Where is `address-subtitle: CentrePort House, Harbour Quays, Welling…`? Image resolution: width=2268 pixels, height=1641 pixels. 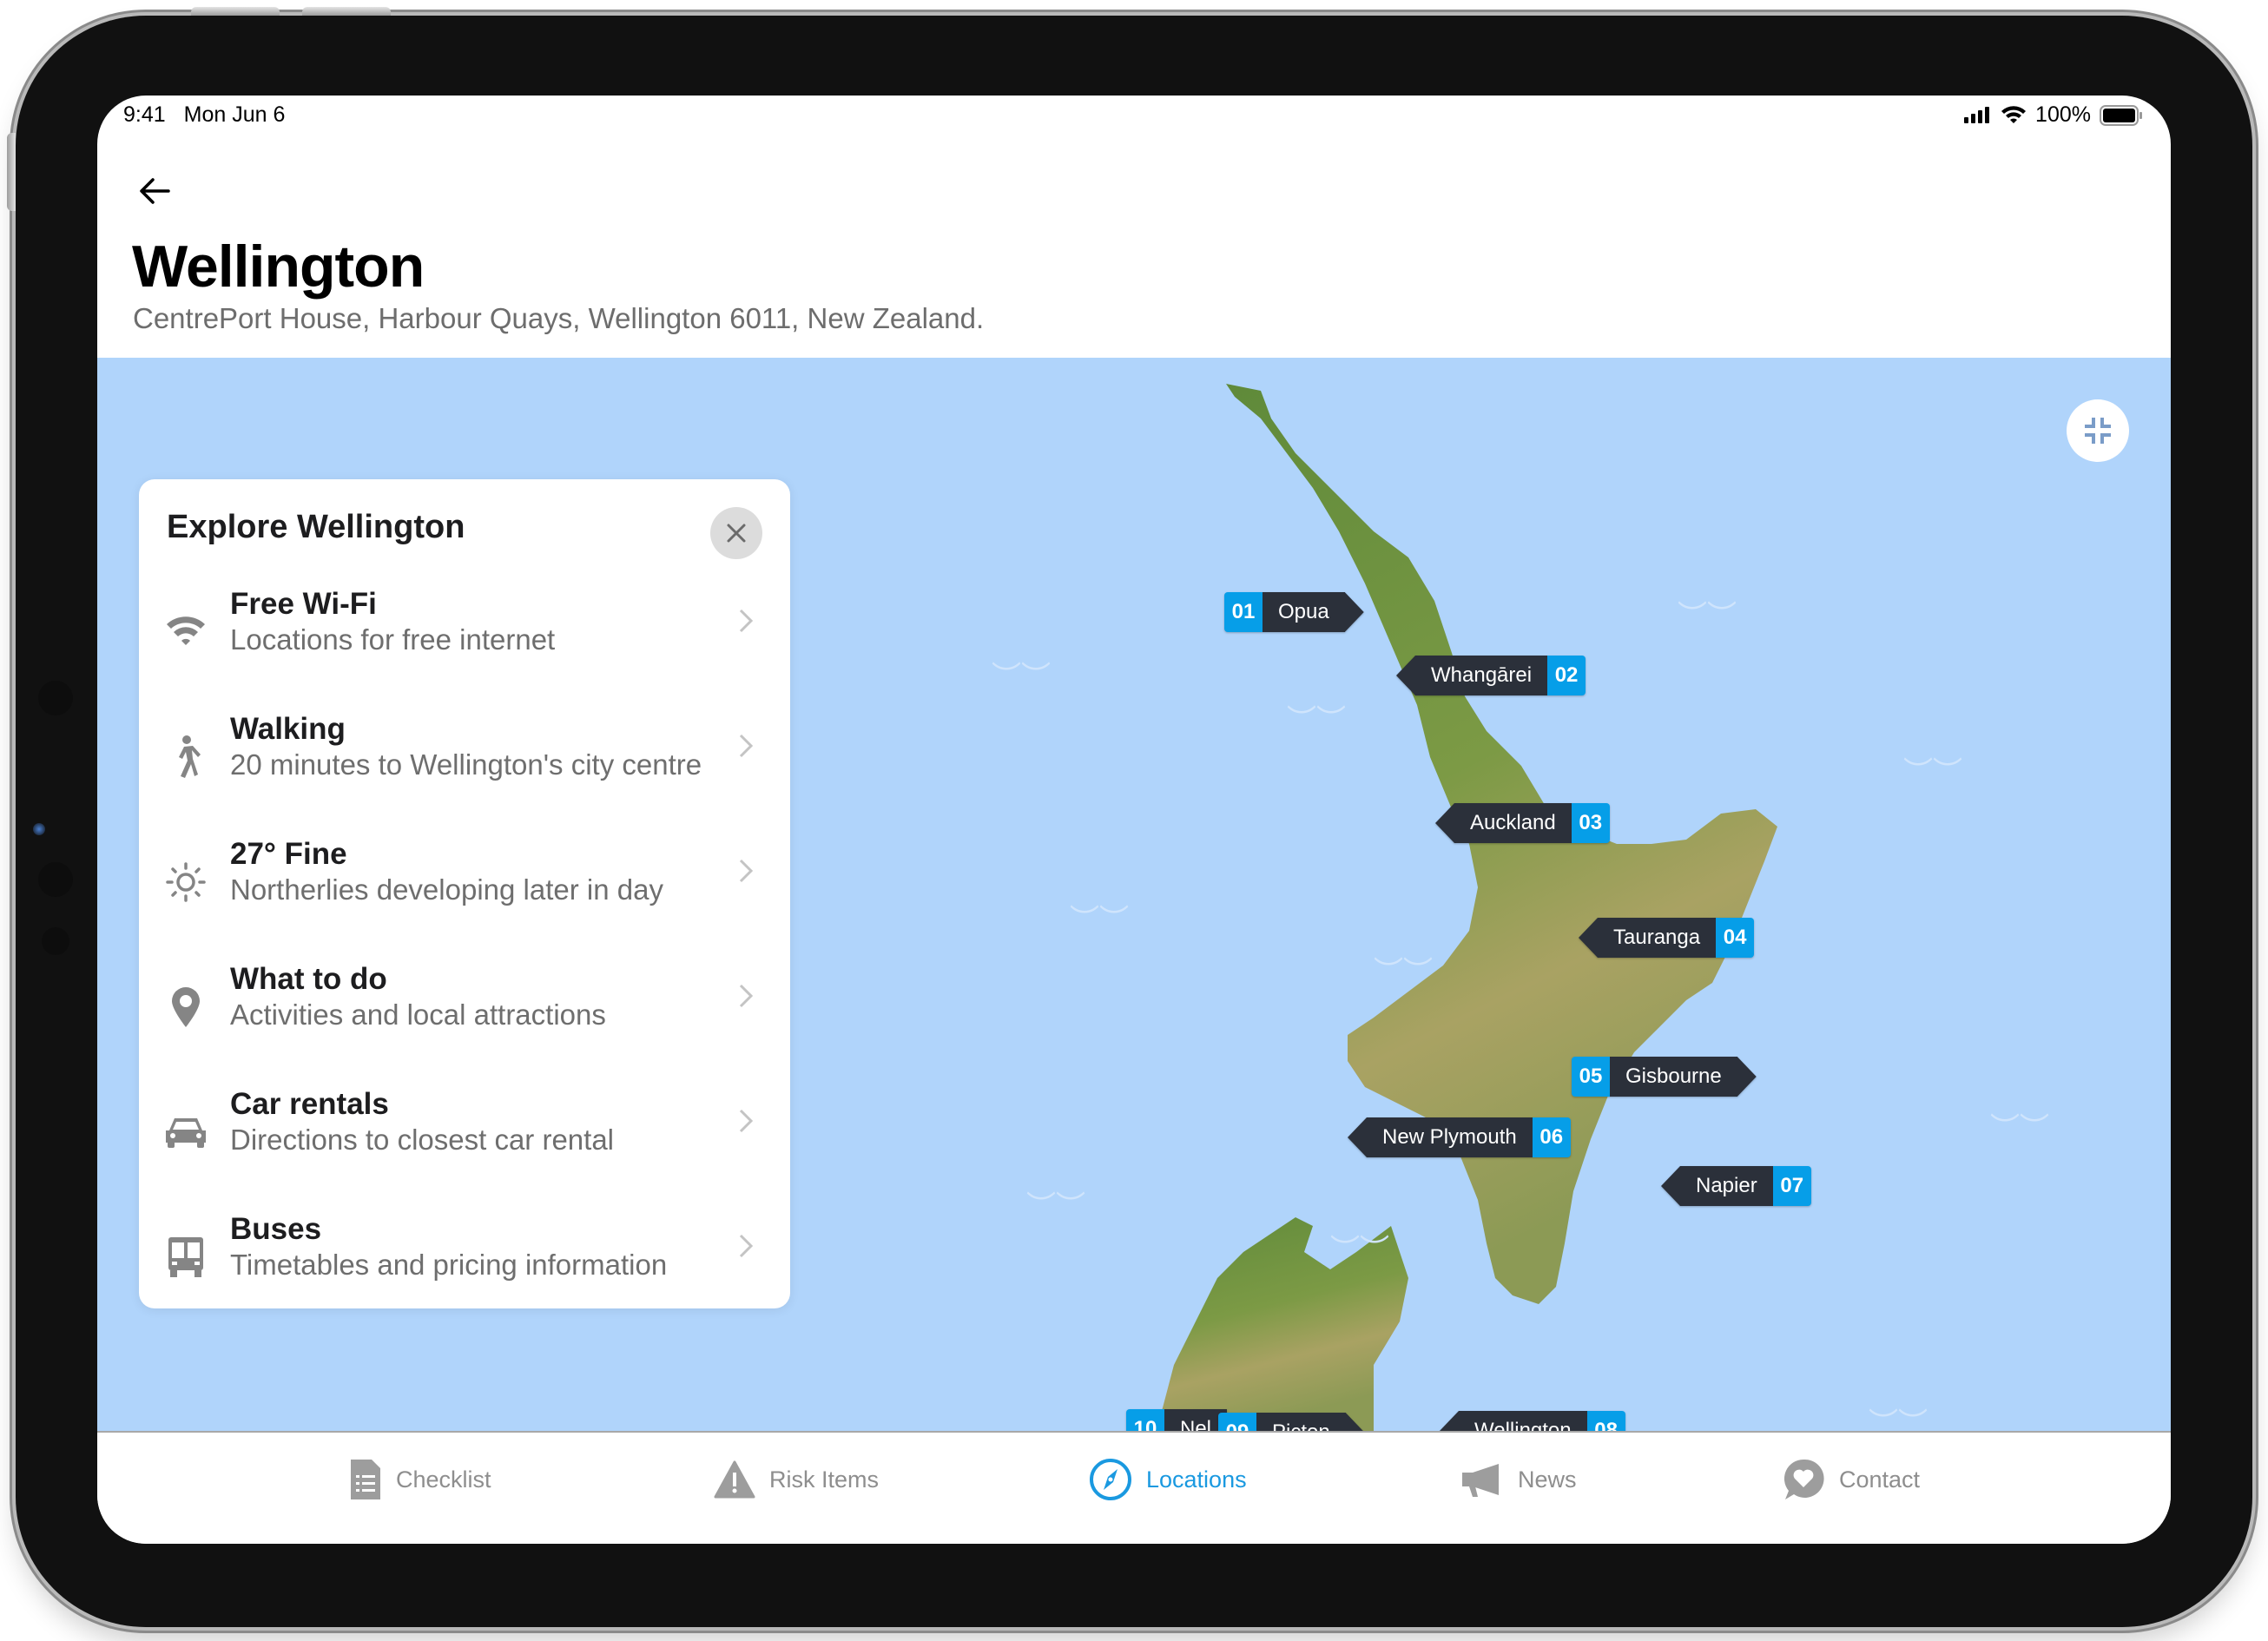 address-subtitle: CentrePort House, Harbour Quays, Welling… is located at coordinates (559, 318).